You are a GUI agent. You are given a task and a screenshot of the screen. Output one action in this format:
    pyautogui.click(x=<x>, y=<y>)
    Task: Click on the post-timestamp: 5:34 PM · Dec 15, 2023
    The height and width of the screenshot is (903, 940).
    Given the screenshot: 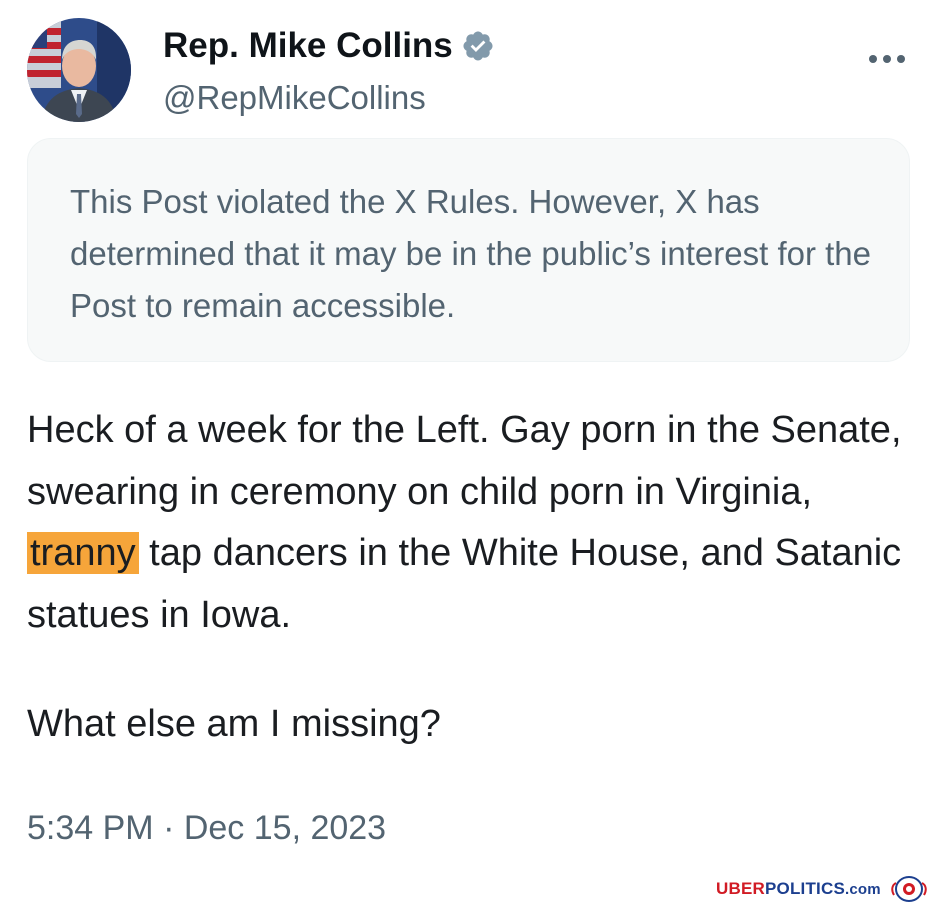 What is the action you would take?
    pyautogui.click(x=206, y=828)
    